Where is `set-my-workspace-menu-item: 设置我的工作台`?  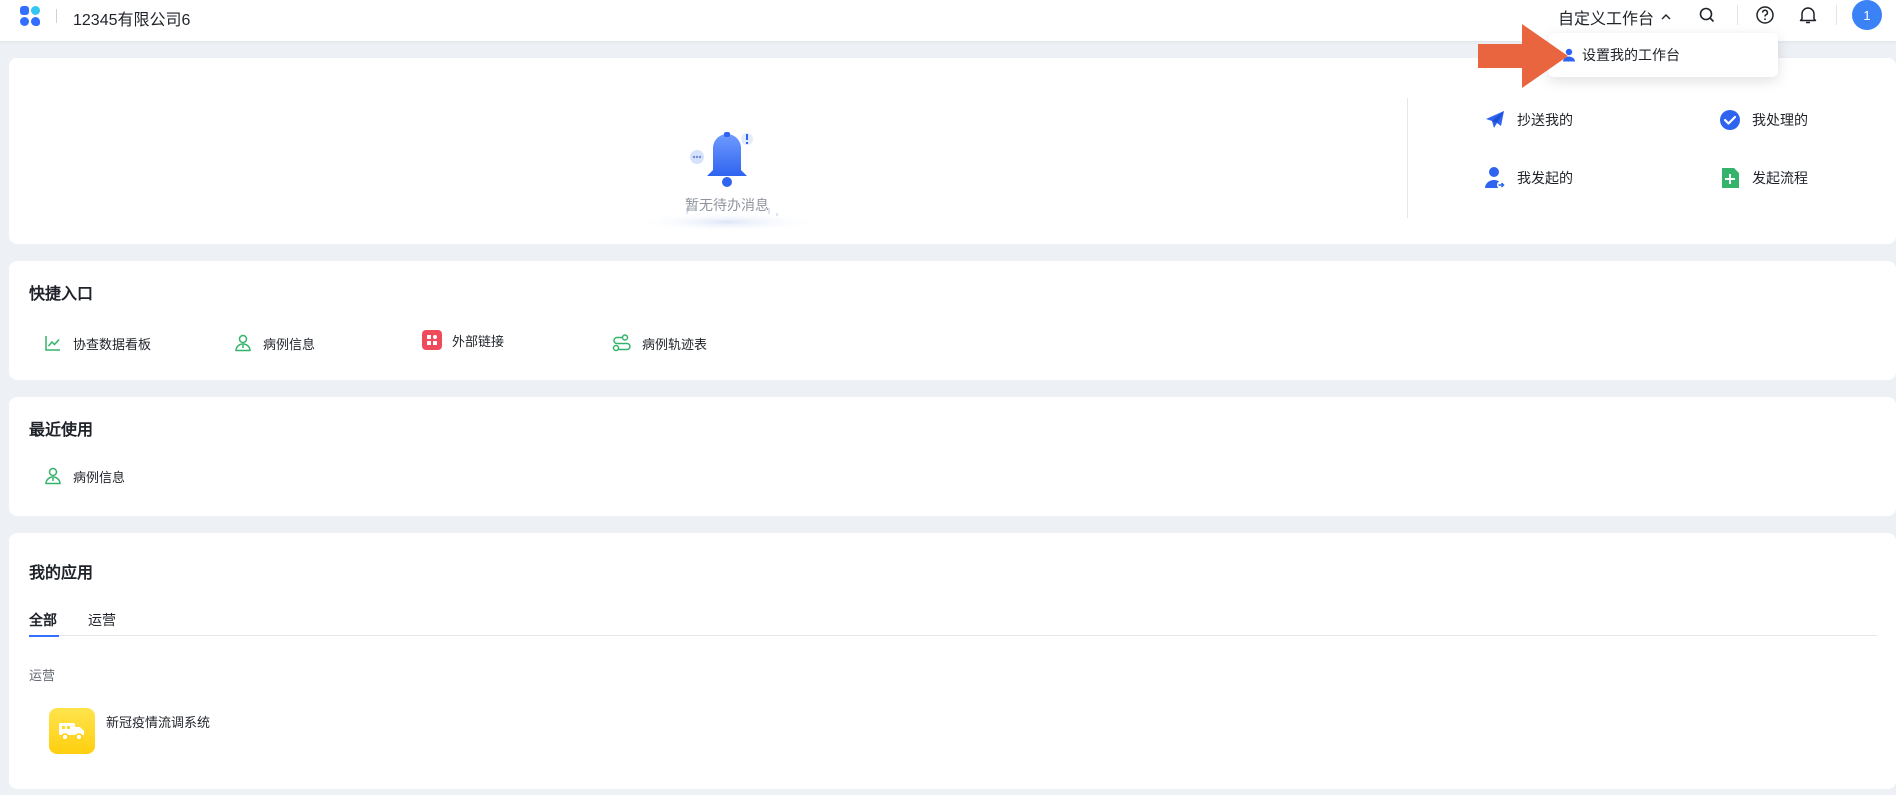
set-my-workspace-menu-item: 设置我的工作台 is located at coordinates (1621, 55).